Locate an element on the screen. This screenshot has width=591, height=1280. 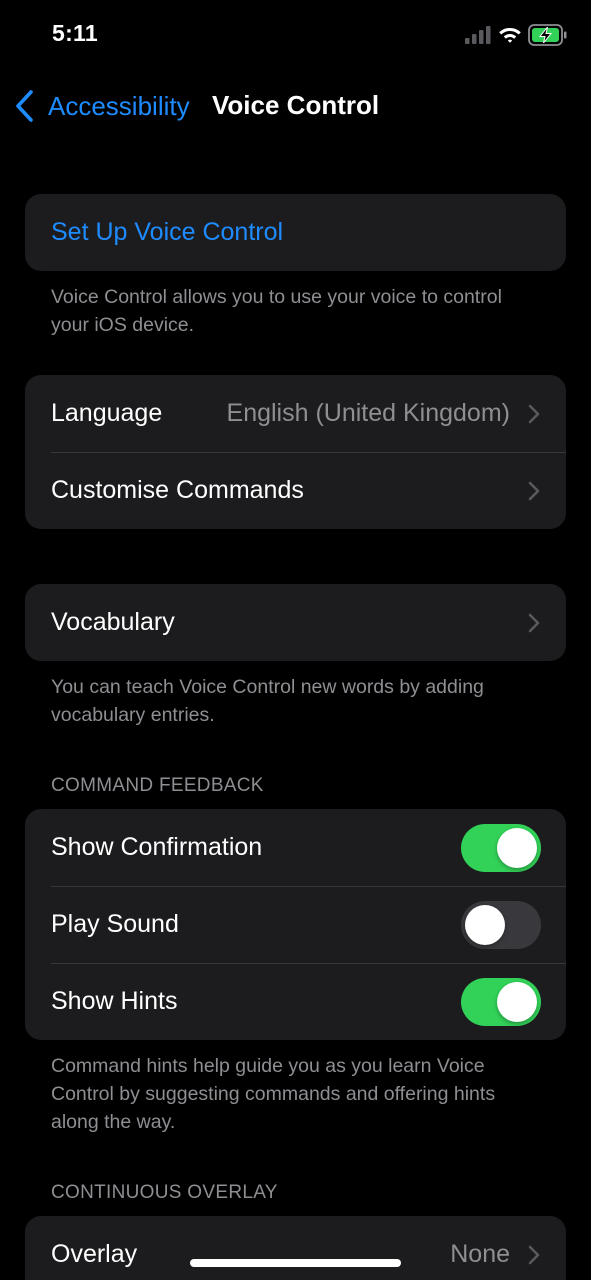
customise-commands-row: Customise Commands is located at coordinates (295, 490).